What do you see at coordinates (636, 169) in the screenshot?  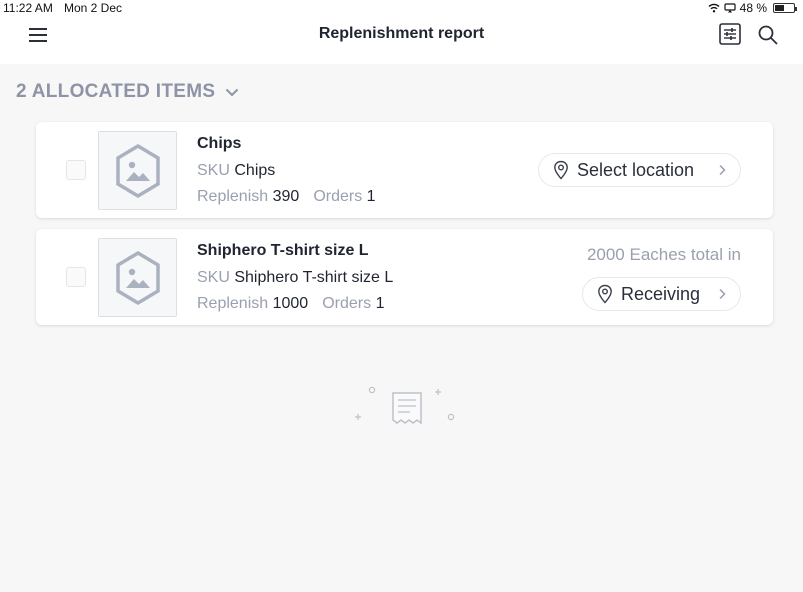 I see `location-label: Select location` at bounding box center [636, 169].